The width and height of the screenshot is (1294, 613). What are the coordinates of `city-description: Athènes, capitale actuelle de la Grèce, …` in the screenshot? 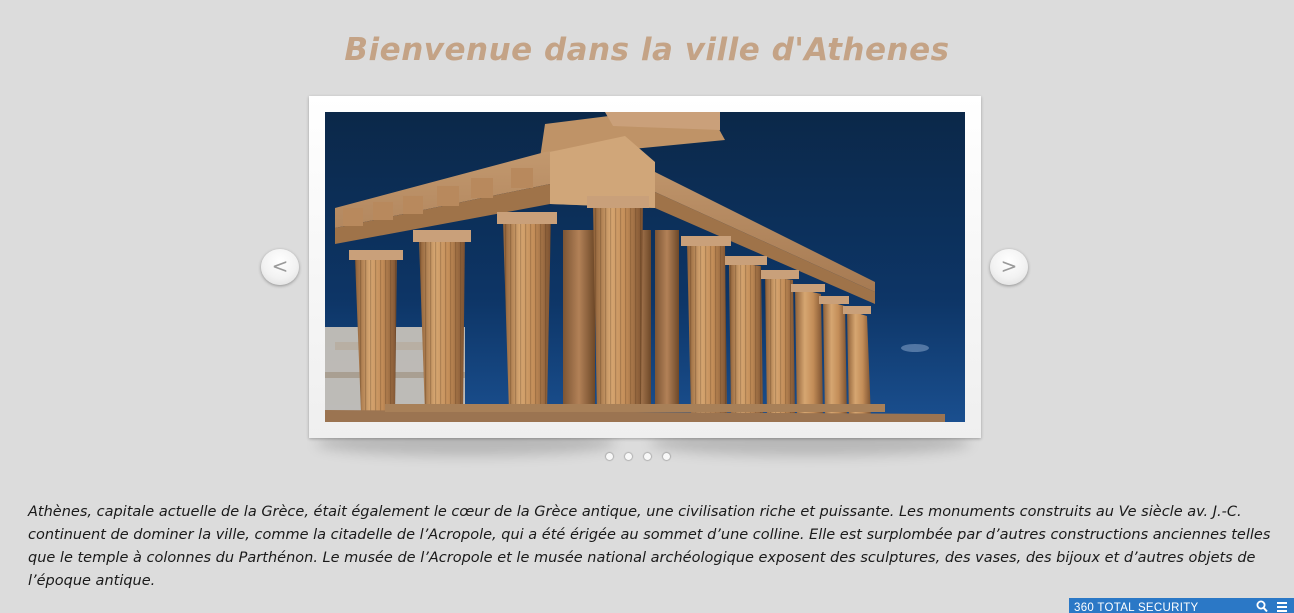 It's located at (649, 546).